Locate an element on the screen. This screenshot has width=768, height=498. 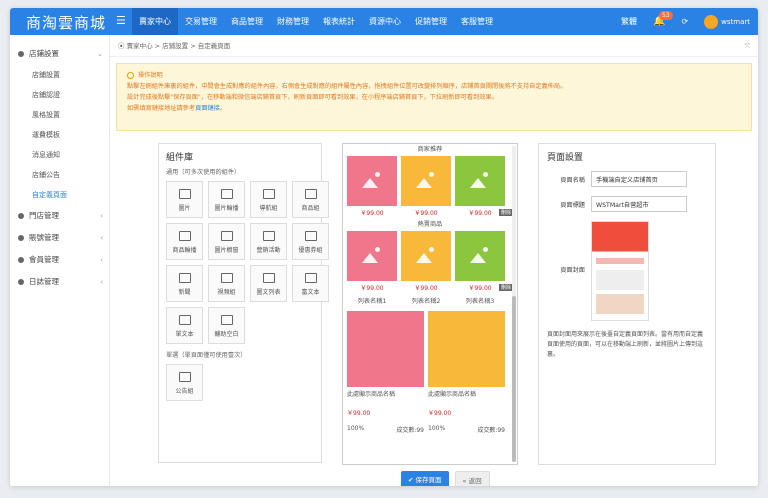
menu-icon: ☰ is located at coordinates (121, 20).